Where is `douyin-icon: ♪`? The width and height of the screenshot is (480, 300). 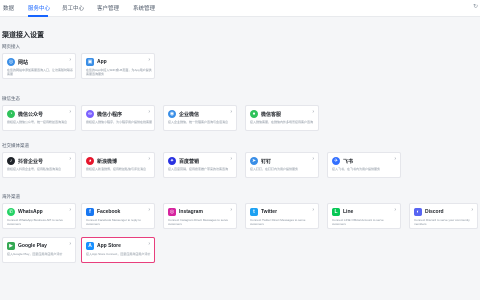 douyin-icon: ♪ is located at coordinates (11, 161).